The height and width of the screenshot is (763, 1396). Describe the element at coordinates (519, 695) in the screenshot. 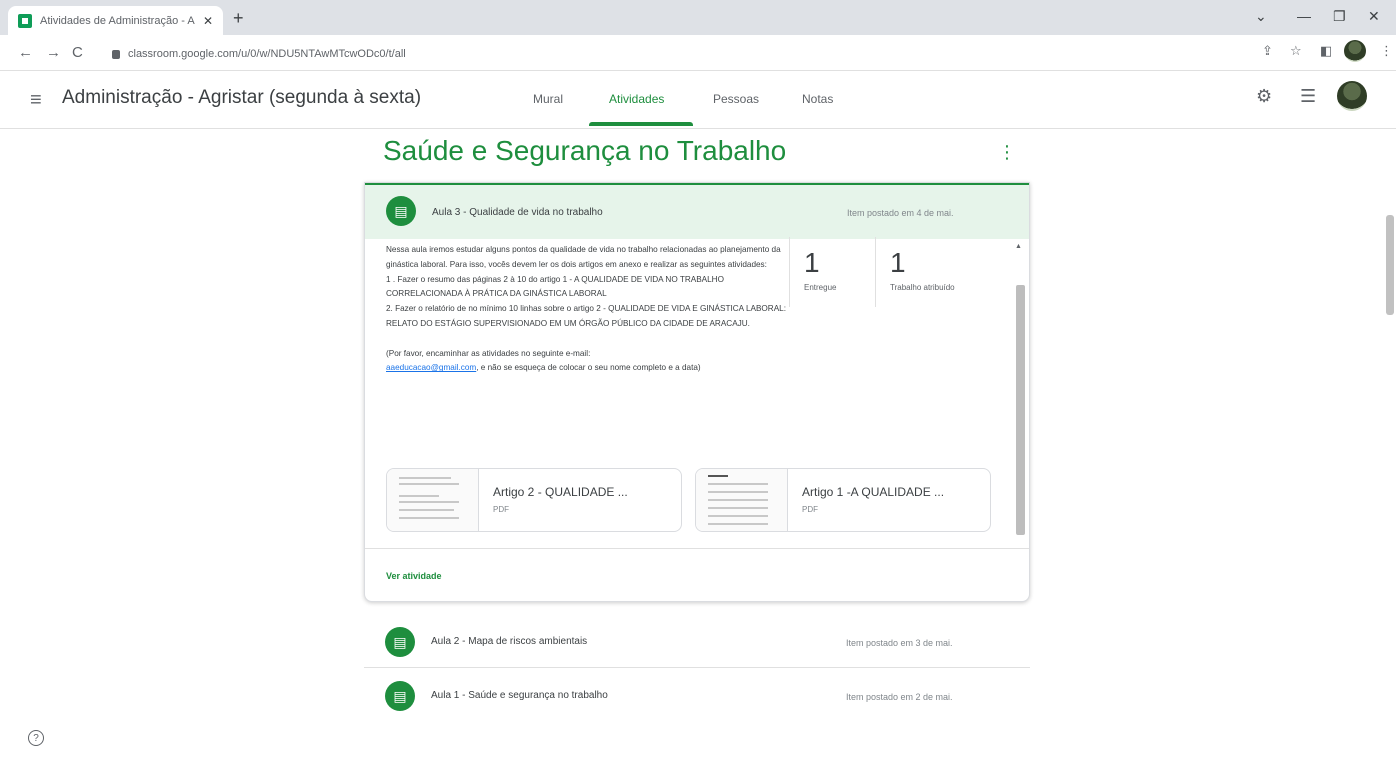

I see `assignment-title: Aula 1 - Saúde e segurança no trabalho` at that location.